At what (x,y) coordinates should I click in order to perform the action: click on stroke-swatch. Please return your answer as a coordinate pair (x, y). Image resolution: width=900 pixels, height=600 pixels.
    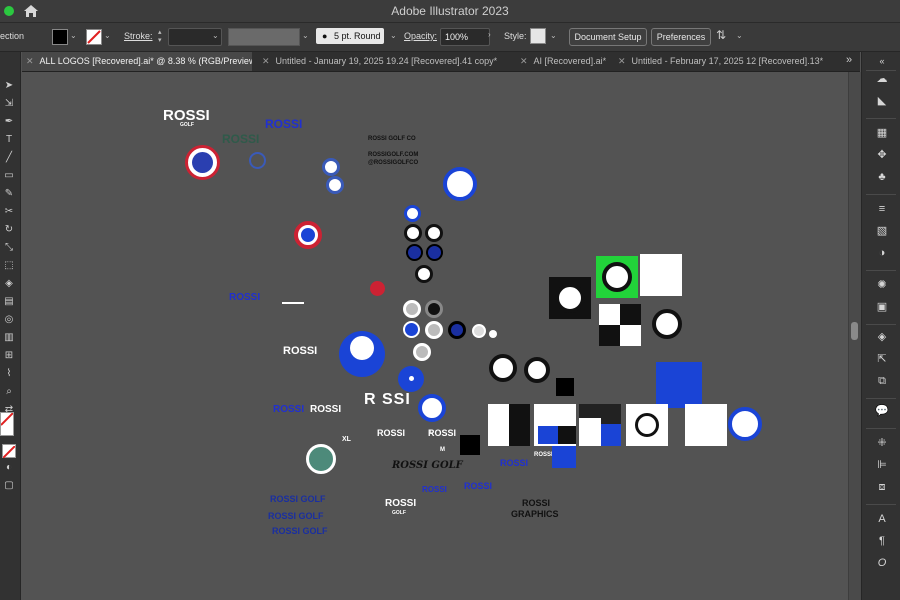
    Looking at the image, I should click on (94, 37).